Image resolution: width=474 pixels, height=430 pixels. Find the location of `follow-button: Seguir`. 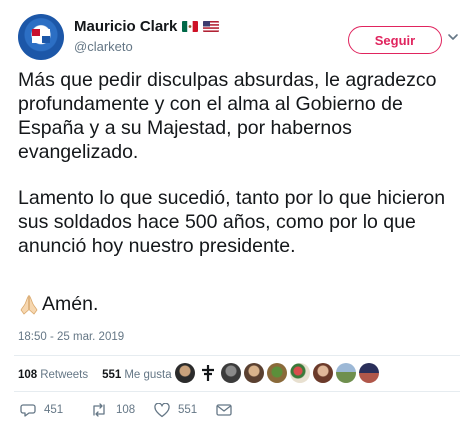

follow-button: Seguir is located at coordinates (395, 40).